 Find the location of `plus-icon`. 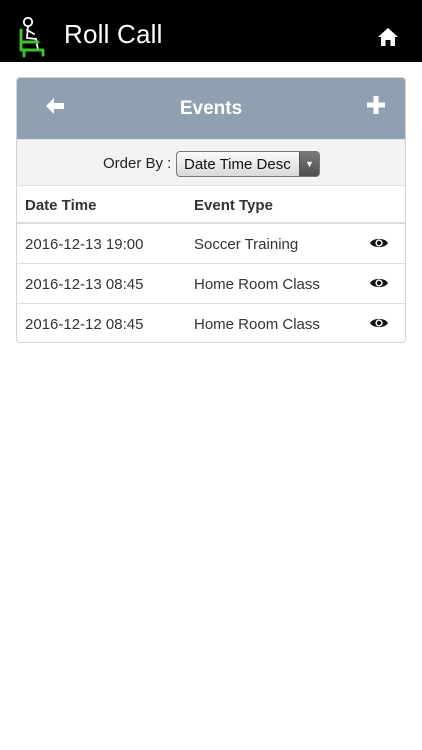

plus-icon is located at coordinates (376, 105).